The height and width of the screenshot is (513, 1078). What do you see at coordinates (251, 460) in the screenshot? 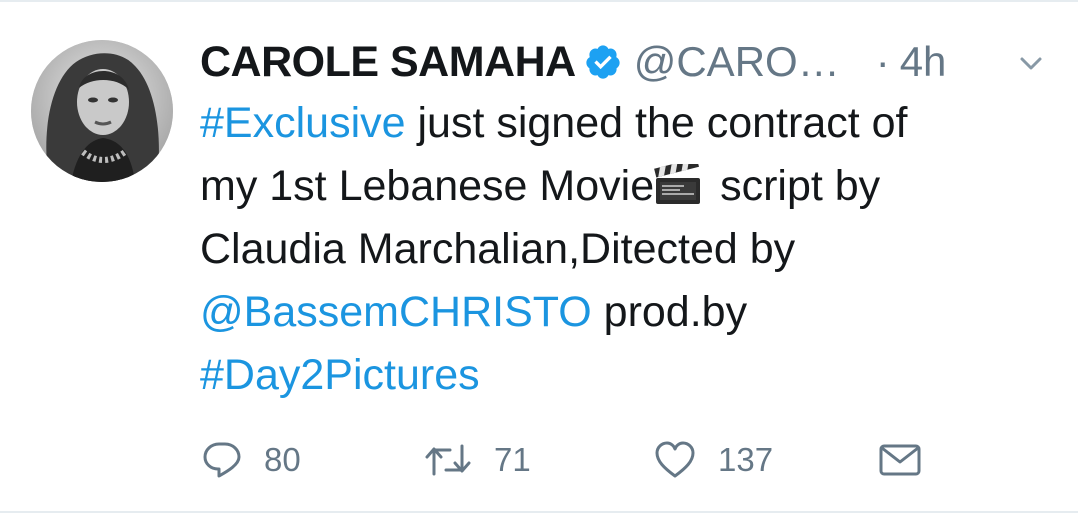
I see `reply-button: 80` at bounding box center [251, 460].